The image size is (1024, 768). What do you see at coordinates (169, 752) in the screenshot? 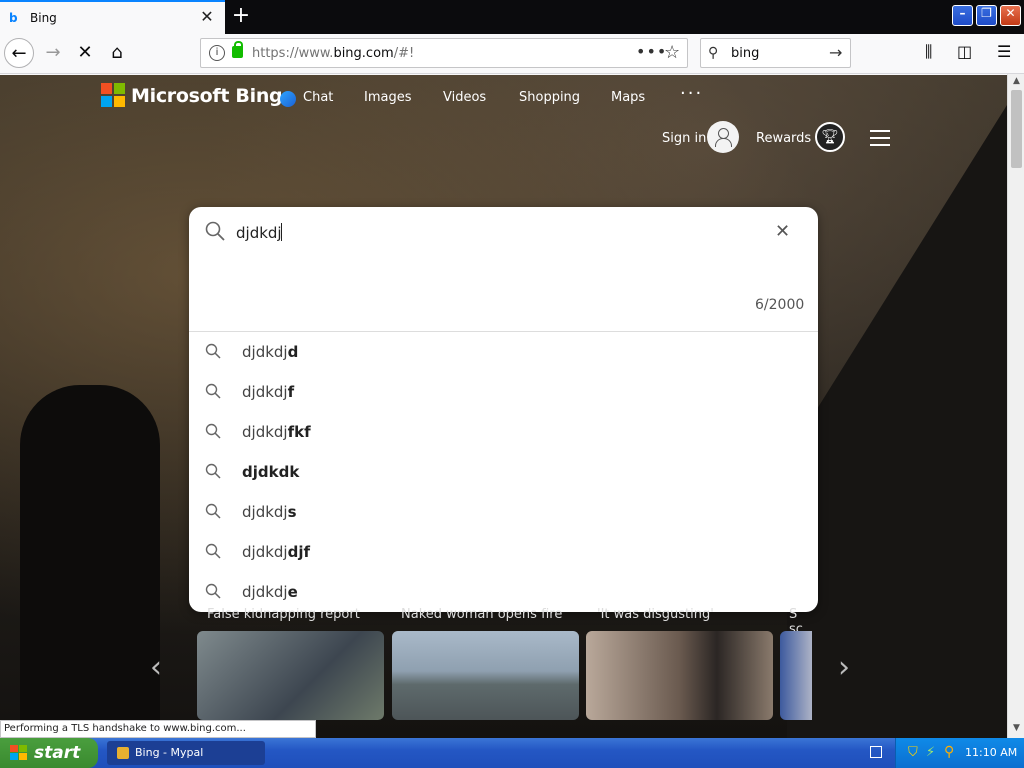
I see `task-label: Bing - Mypal` at bounding box center [169, 752].